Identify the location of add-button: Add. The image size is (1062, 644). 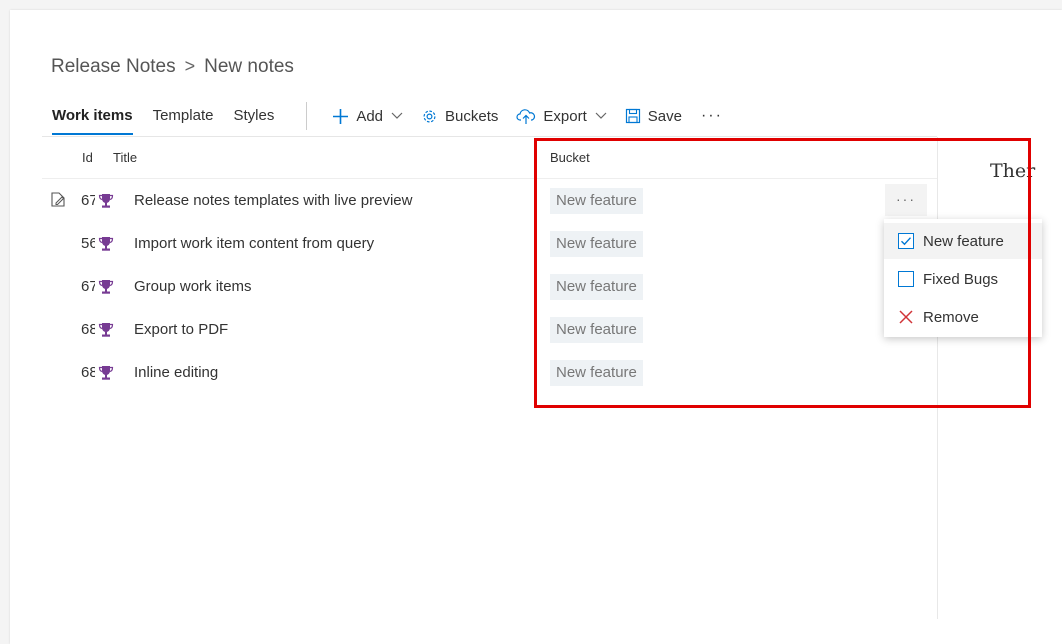
(367, 116).